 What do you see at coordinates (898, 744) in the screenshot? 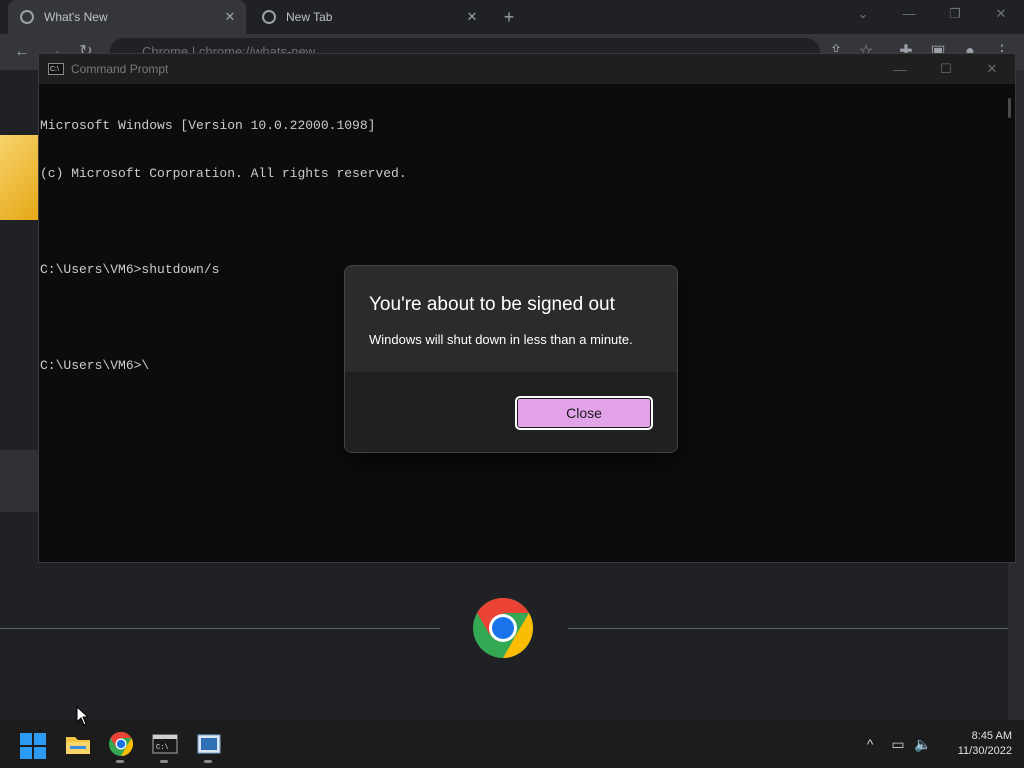
I see `network-icon: ▭` at bounding box center [898, 744].